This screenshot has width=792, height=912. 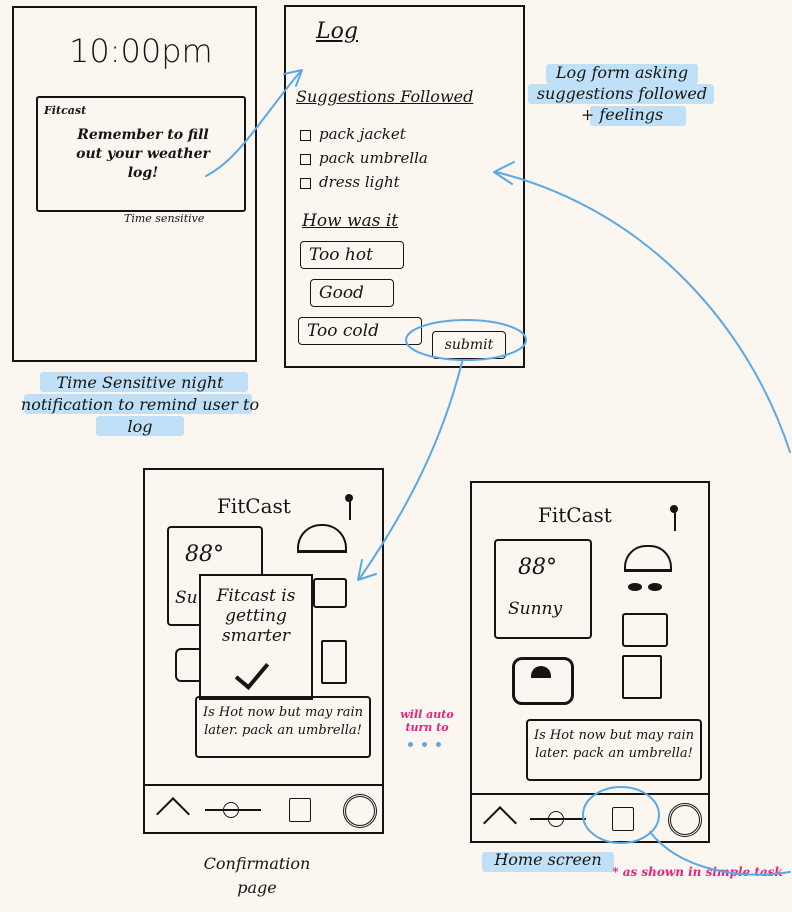 I want to click on arrow-home-to-log, so click(x=643, y=312).